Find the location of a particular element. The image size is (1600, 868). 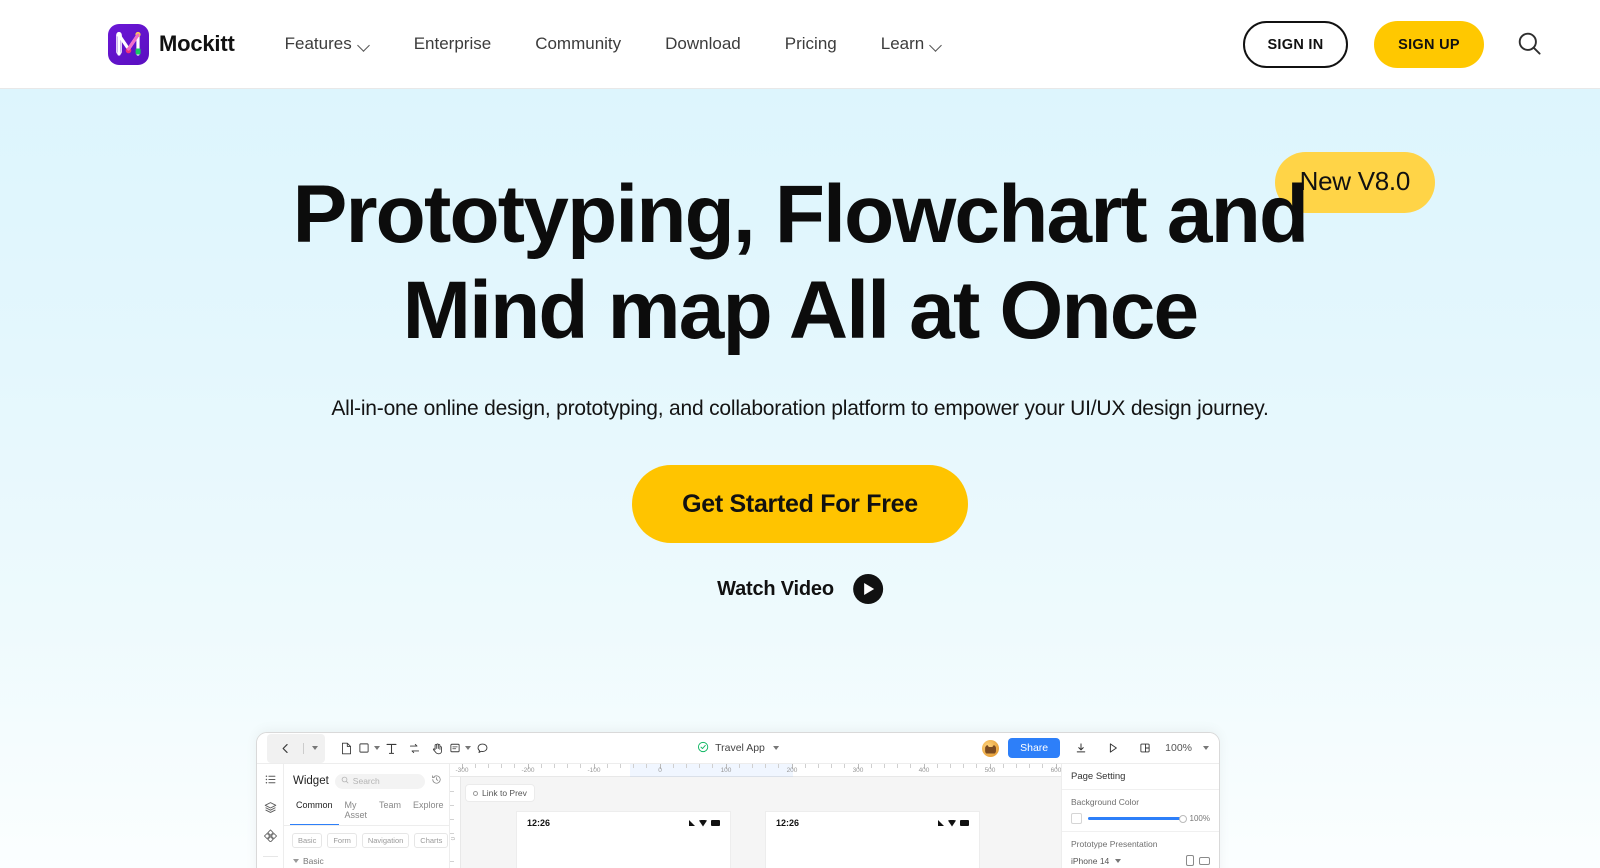

layers-icon is located at coordinates (270, 807).